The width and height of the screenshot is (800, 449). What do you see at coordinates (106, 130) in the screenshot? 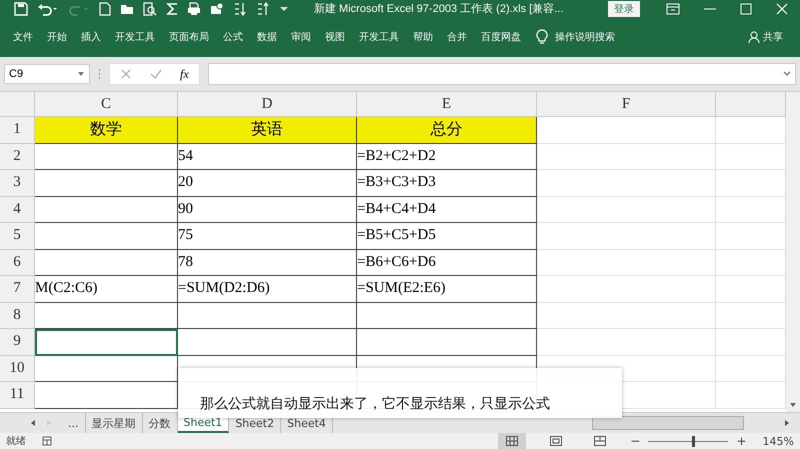
I see `table-cell: 数学` at bounding box center [106, 130].